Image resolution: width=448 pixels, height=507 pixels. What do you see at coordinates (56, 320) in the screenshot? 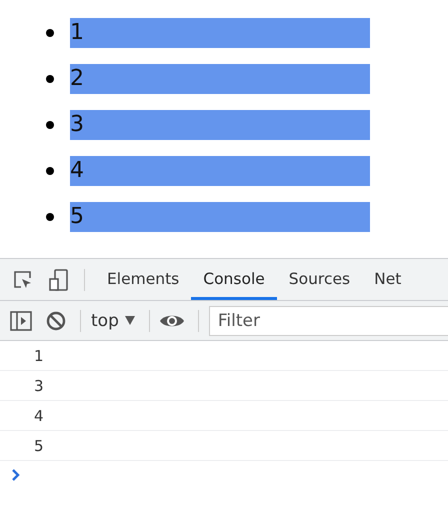
I see `clear-console-icon` at bounding box center [56, 320].